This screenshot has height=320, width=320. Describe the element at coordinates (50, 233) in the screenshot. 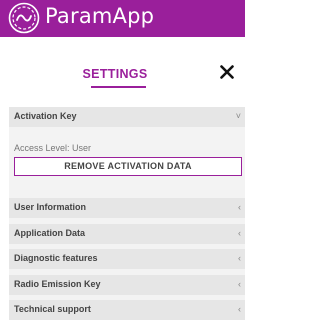

I see `section-label: Application Data` at that location.